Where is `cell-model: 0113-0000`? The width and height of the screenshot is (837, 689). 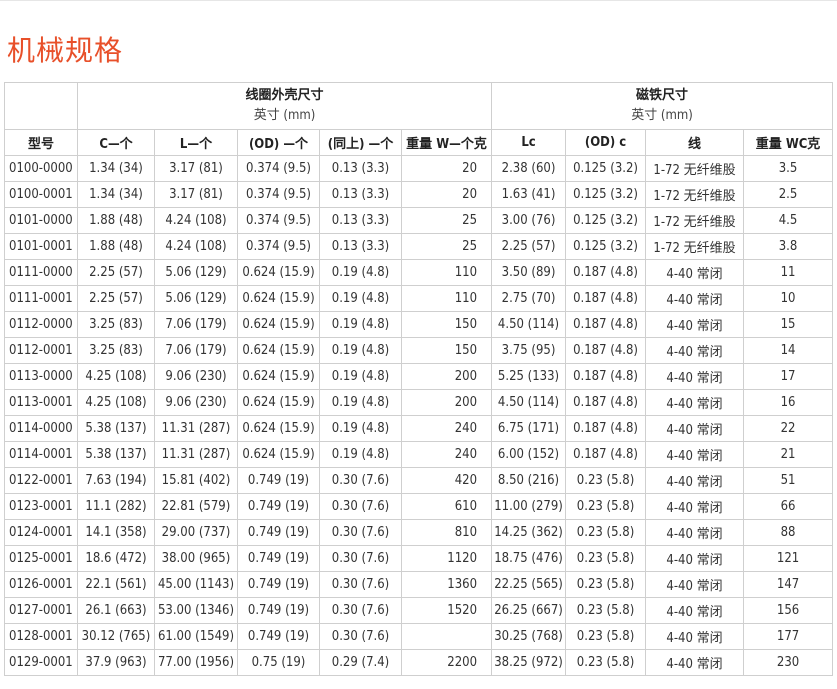
cell-model: 0113-0000 is located at coordinates (41, 376).